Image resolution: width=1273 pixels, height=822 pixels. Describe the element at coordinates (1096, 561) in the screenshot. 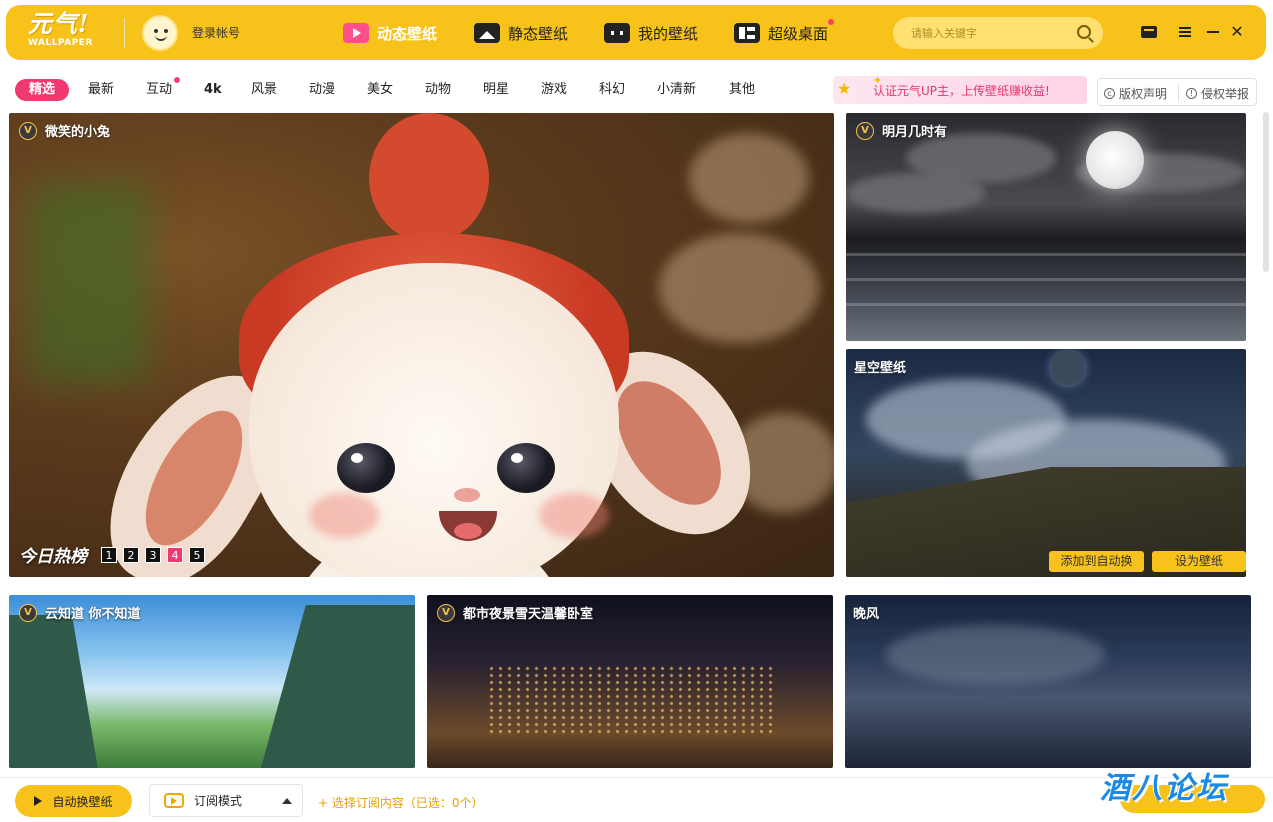

I see `add-to-auto-button: 添加到自动换` at that location.